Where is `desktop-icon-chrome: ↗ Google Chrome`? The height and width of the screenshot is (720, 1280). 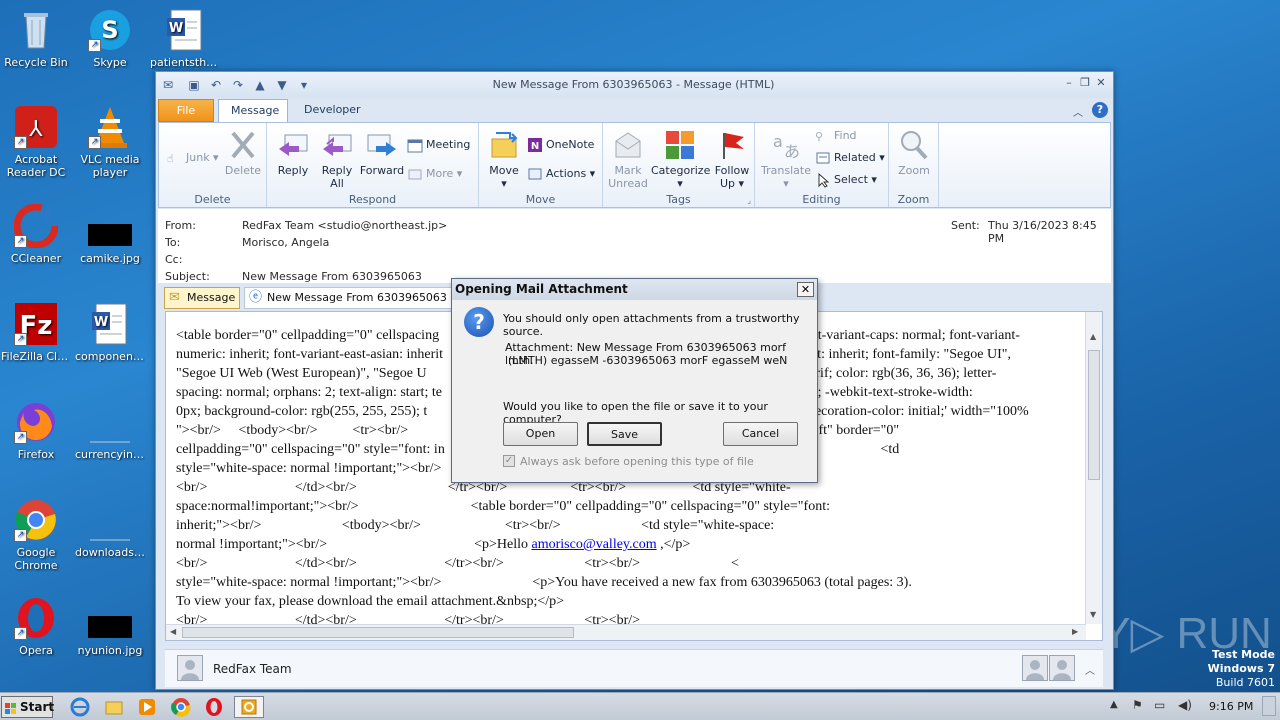 desktop-icon-chrome: ↗ Google Chrome is located at coordinates (36, 535).